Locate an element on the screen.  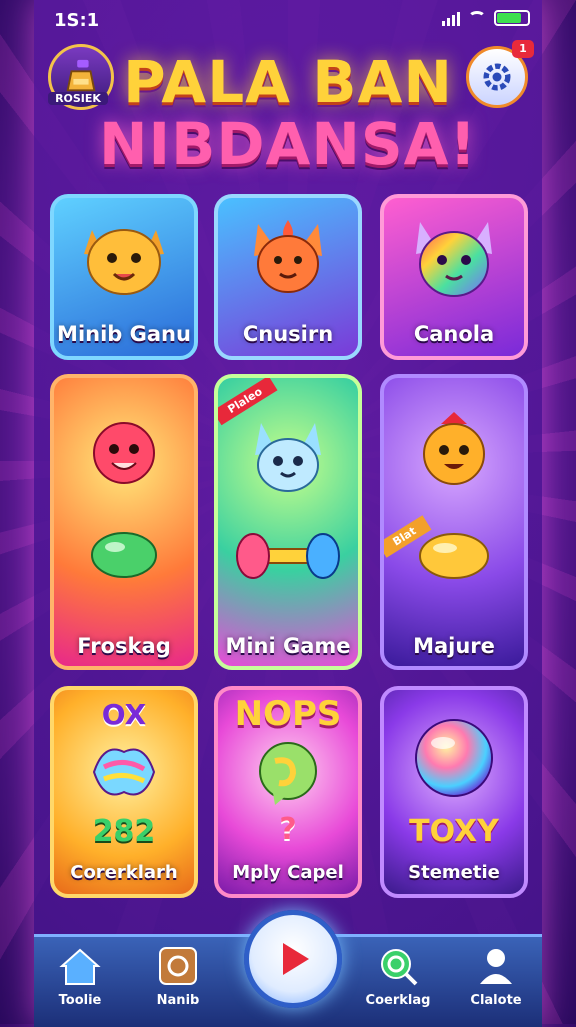
game-card-8: NOPS ? Mply Capel is located at coordinates (288, 792).